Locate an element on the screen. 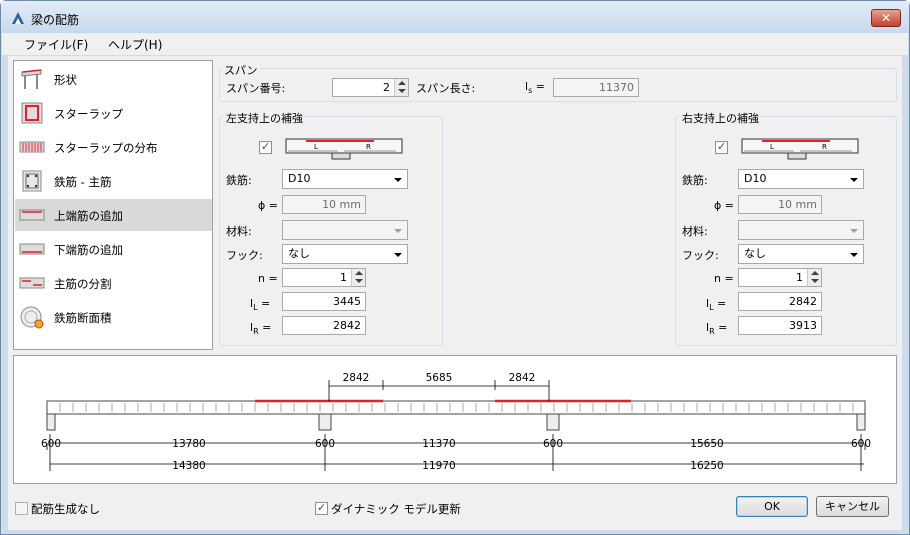 This screenshot has width=910, height=535. stirrup-distribution-icon is located at coordinates (32, 147).